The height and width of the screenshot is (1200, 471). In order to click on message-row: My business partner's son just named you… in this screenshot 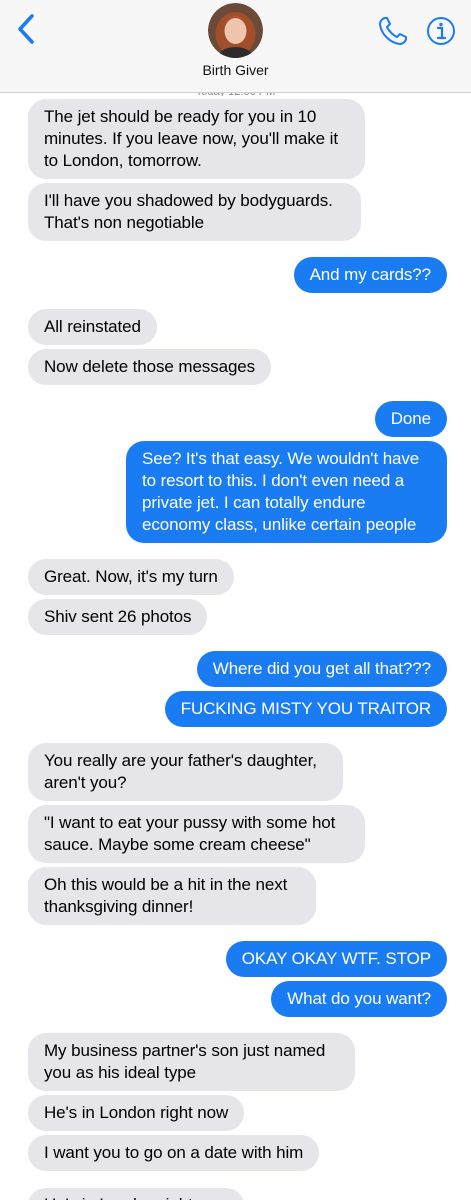, I will do `click(235, 1062)`.